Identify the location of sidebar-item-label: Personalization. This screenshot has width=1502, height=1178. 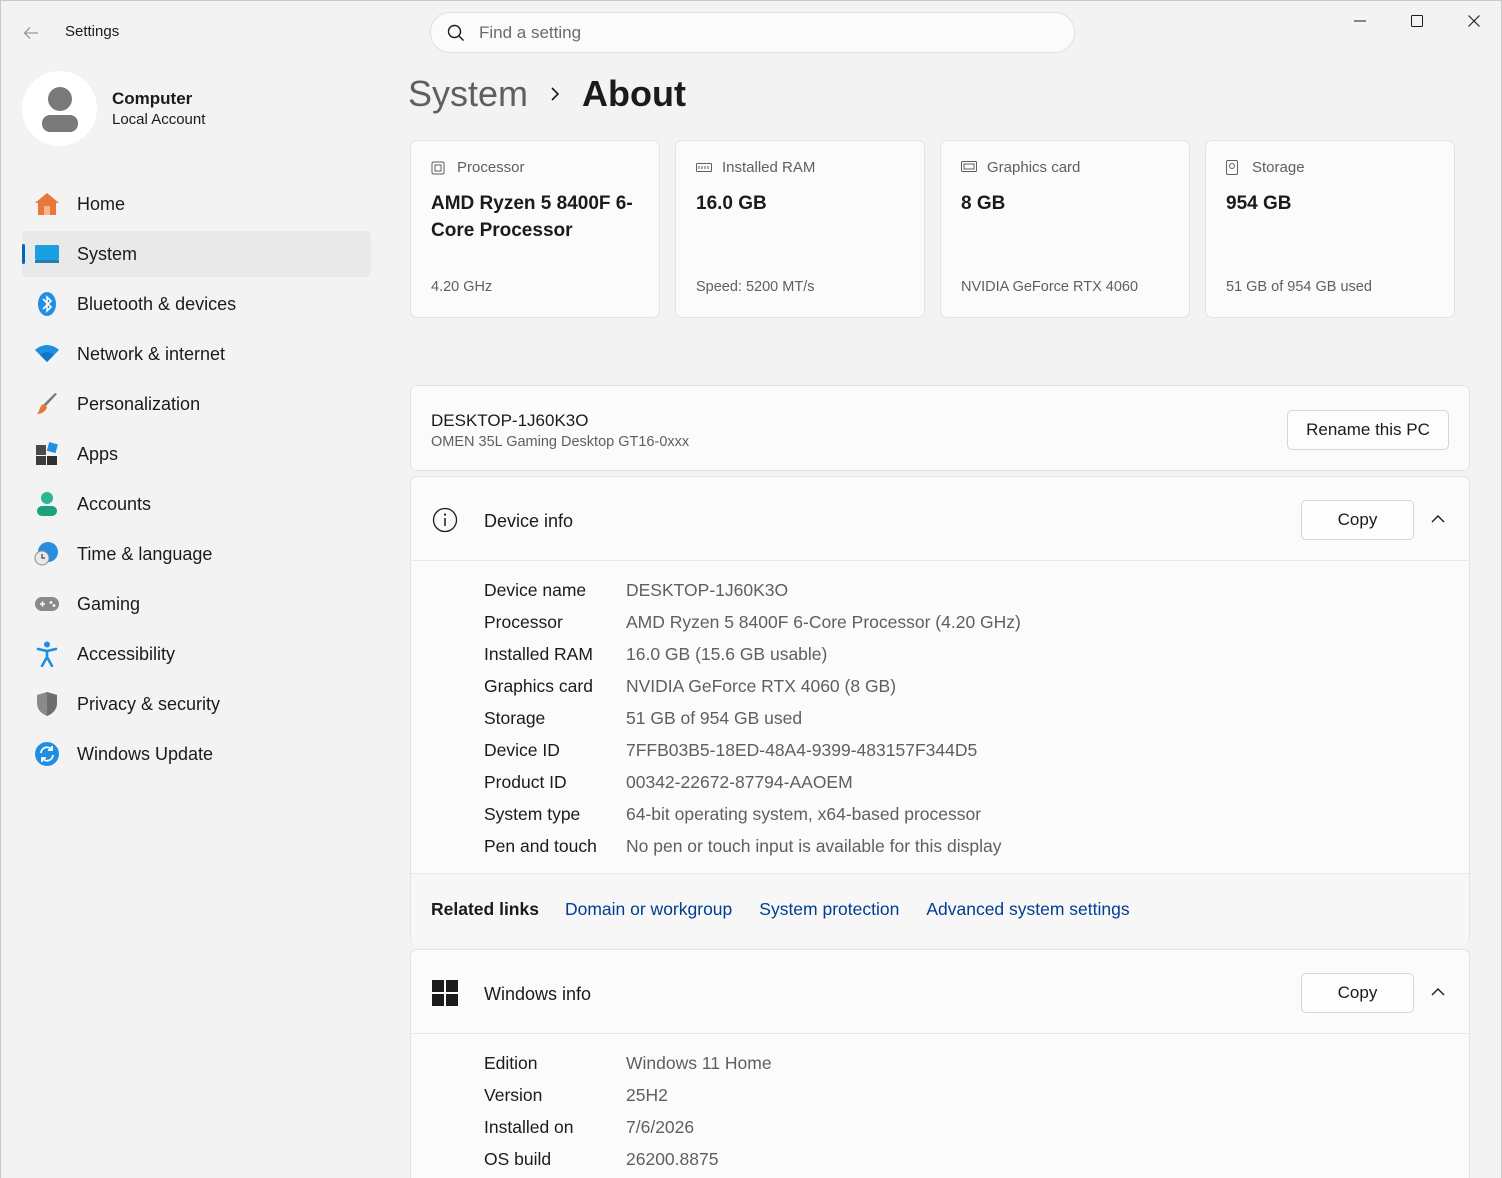
(139, 403).